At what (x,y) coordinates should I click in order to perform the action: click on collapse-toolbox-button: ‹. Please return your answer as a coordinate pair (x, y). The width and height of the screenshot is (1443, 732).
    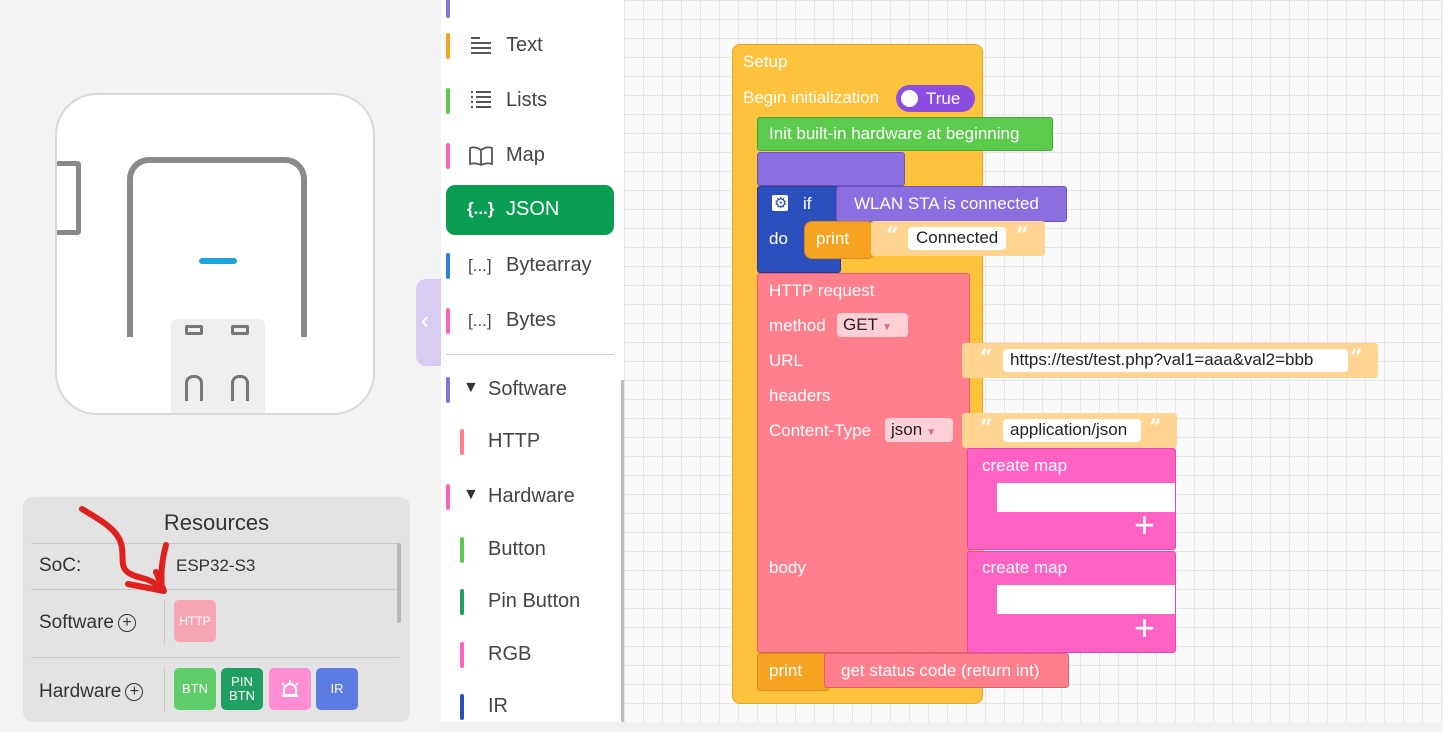
    Looking at the image, I should click on (428, 322).